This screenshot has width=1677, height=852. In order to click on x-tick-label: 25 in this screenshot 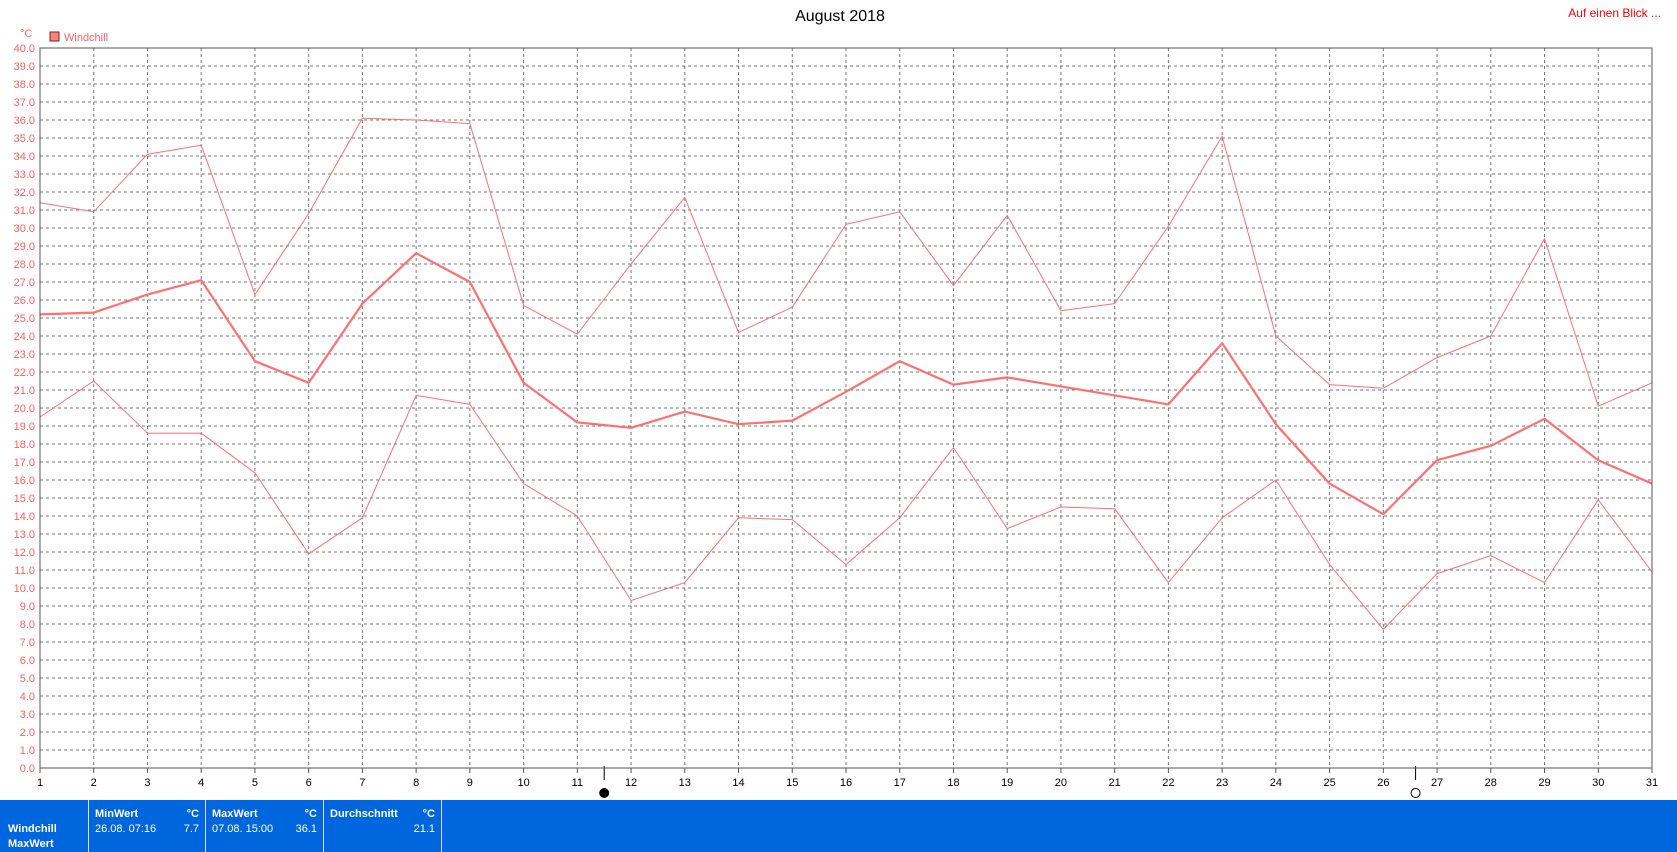, I will do `click(1329, 783)`.